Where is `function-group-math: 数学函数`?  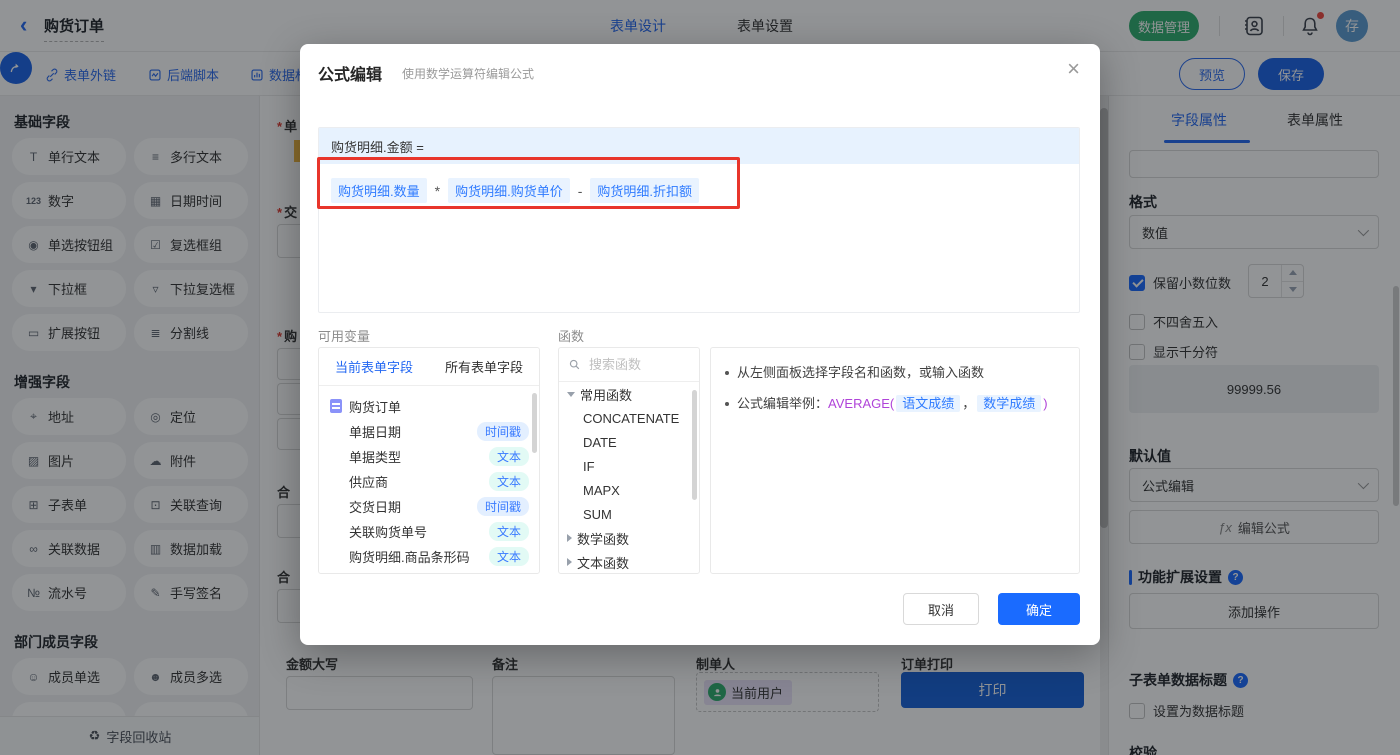 function-group-math: 数学函数 is located at coordinates (629, 538).